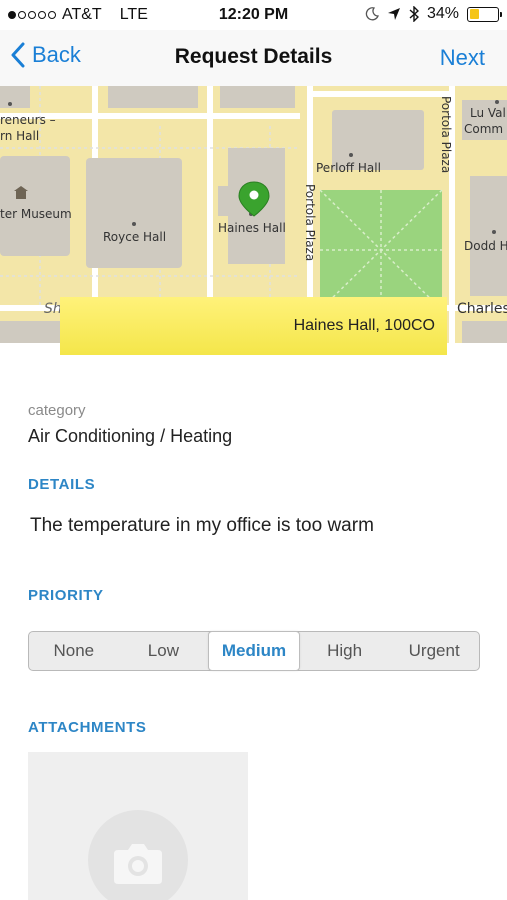  I want to click on back-button-label: Back, so click(56, 54).